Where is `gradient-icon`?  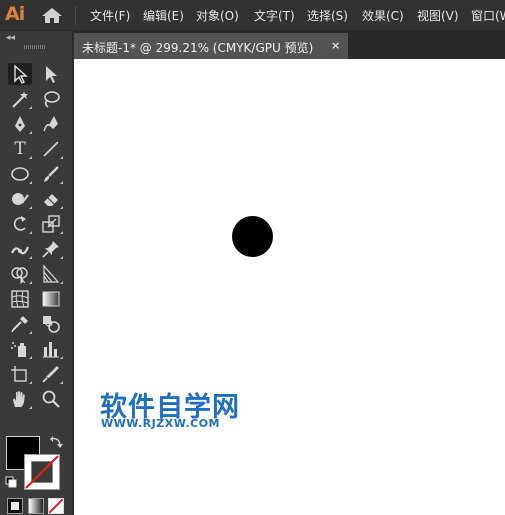 gradient-icon is located at coordinates (51, 299).